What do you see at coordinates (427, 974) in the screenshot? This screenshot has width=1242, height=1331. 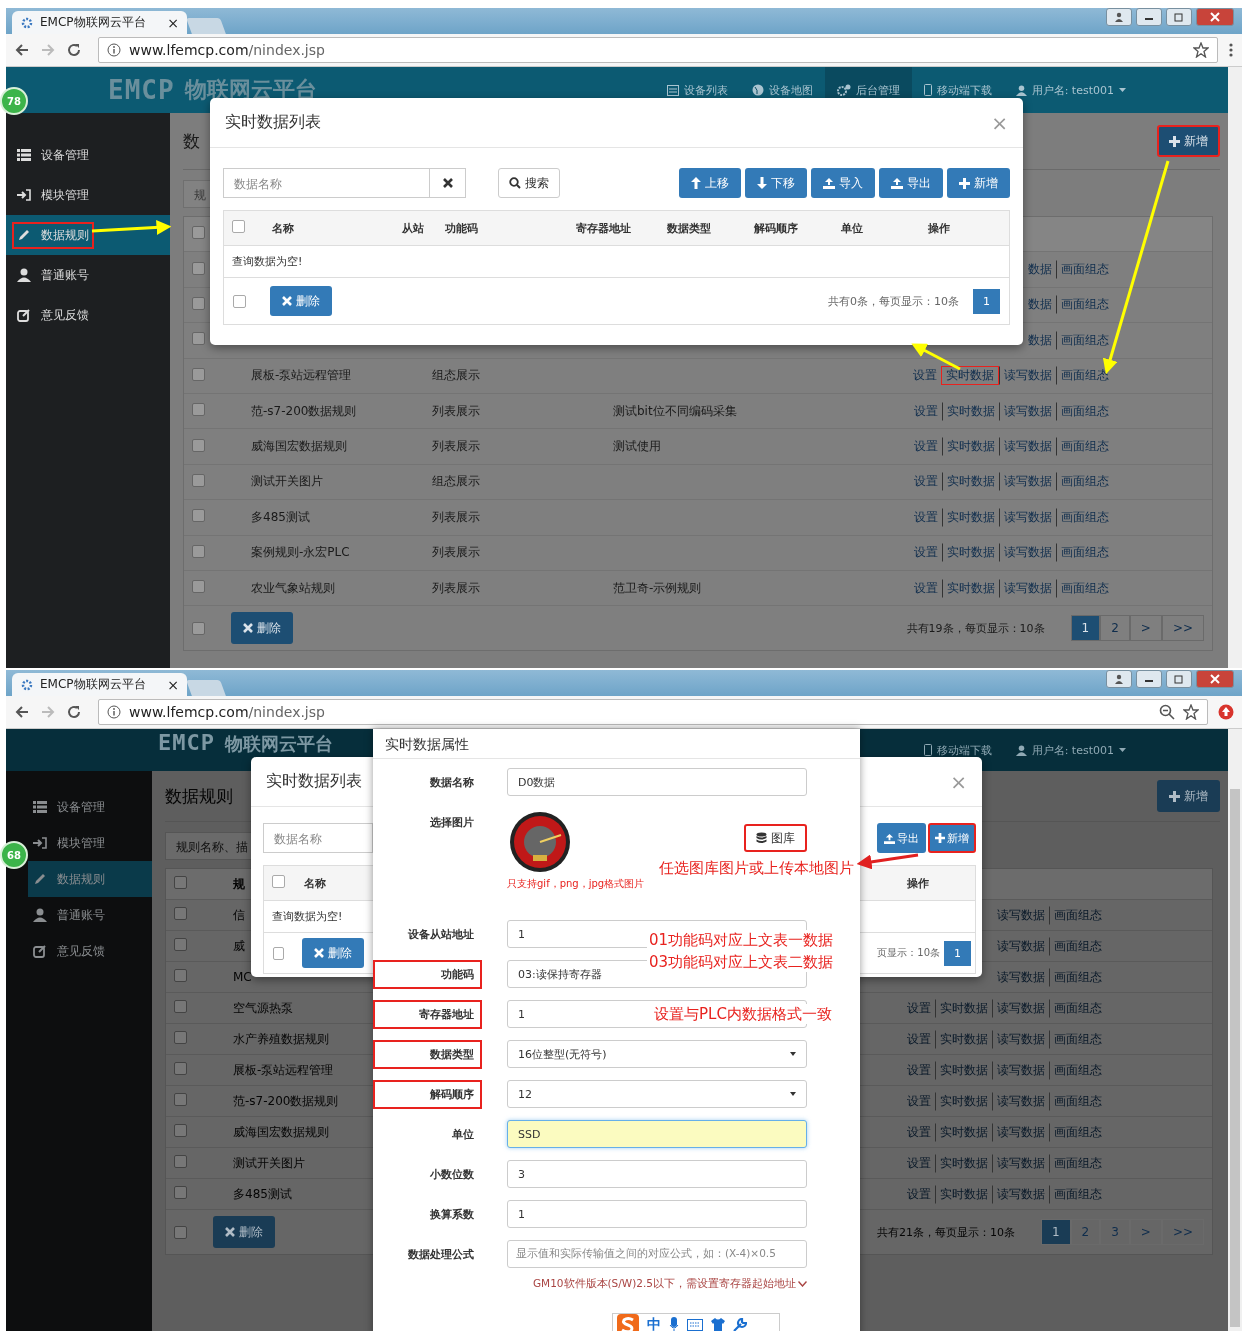 I see `field-label: 功能码` at bounding box center [427, 974].